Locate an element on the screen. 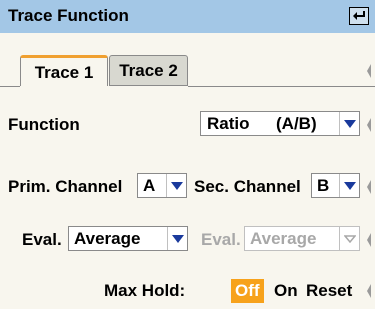 Image resolution: width=375 pixels, height=309 pixels. window-title: Trace Function is located at coordinates (68, 15).